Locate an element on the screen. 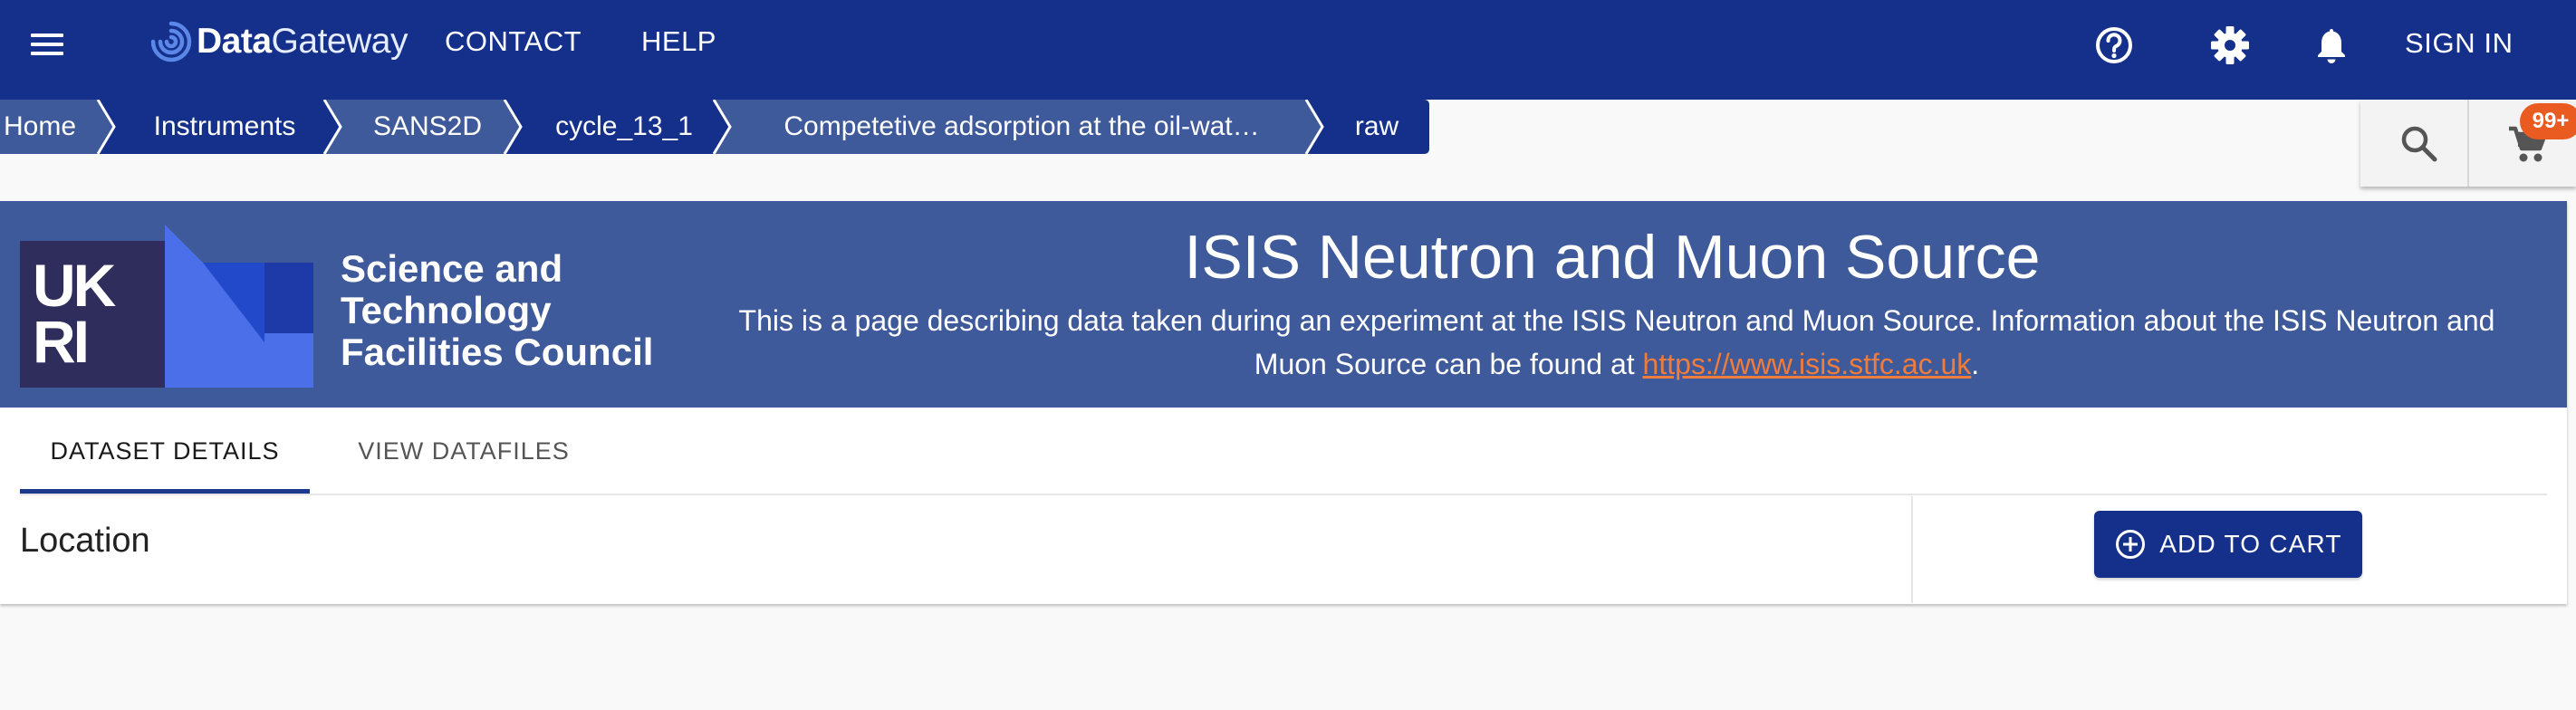  sign-in-button: SIGN IN is located at coordinates (2459, 44).